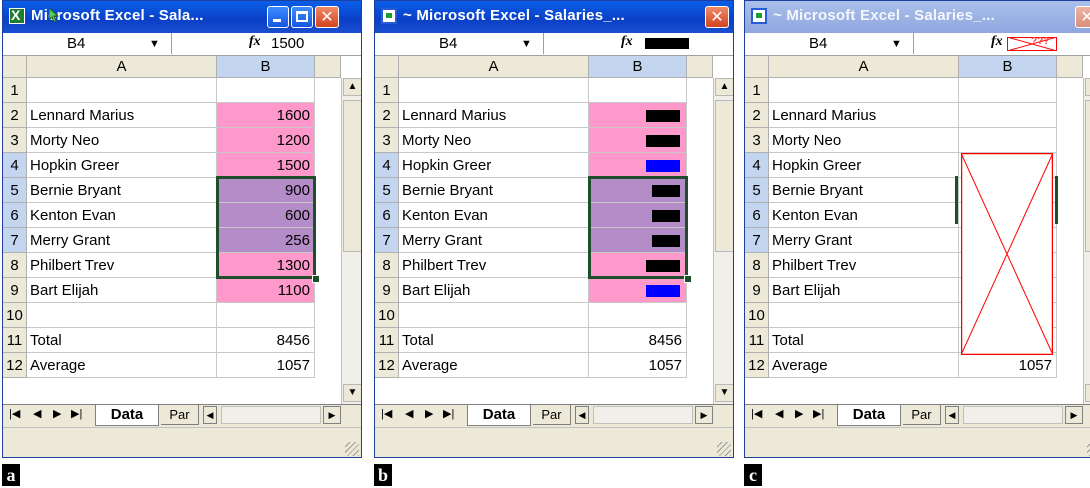 Image resolution: width=1090 pixels, height=488 pixels. What do you see at coordinates (266, 165) in the screenshot?
I see `value-cell: 1500` at bounding box center [266, 165].